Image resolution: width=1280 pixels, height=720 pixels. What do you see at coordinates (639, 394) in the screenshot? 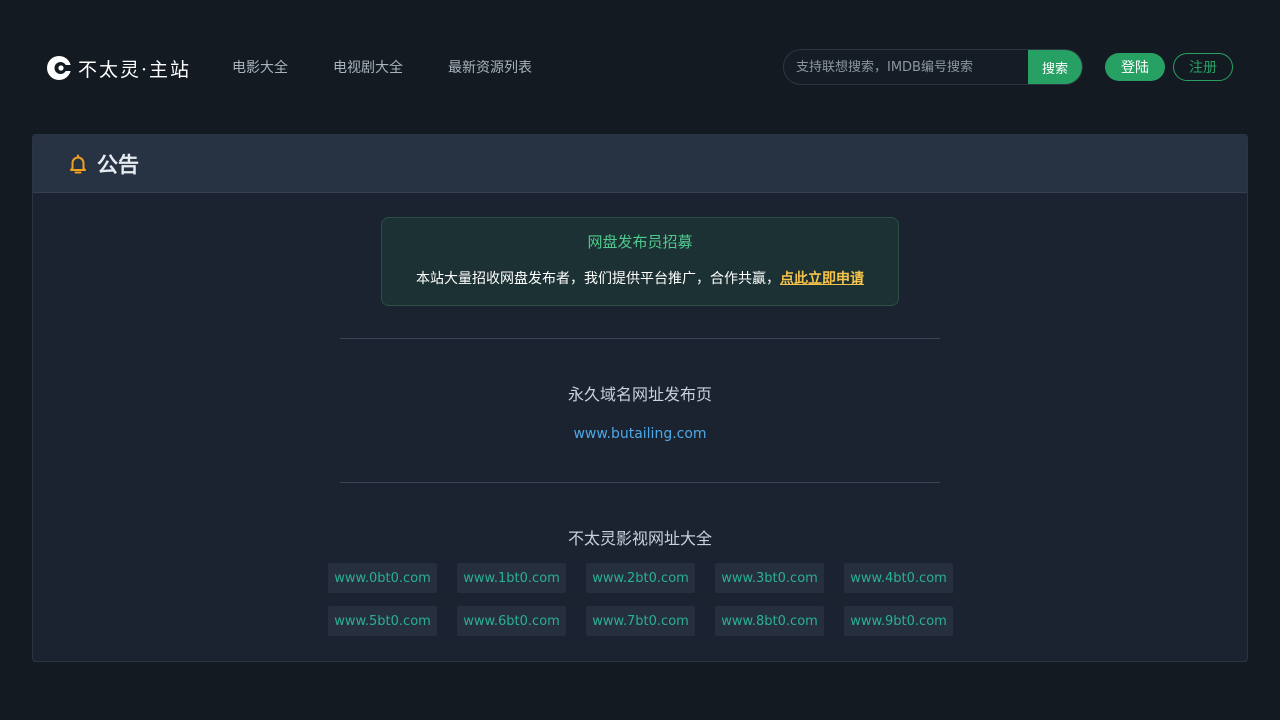
I see `permanent-domain-title: 永久域名网址发布页` at bounding box center [639, 394].